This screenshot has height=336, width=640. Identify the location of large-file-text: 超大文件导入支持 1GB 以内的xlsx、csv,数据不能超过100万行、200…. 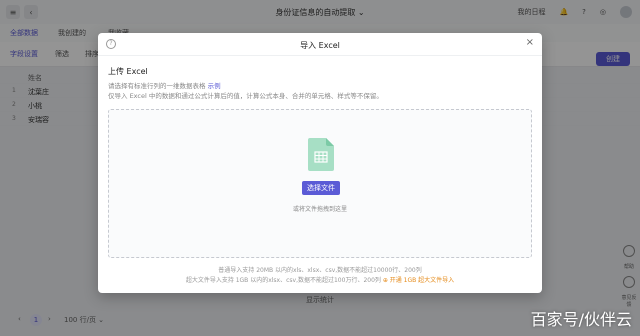
(283, 280).